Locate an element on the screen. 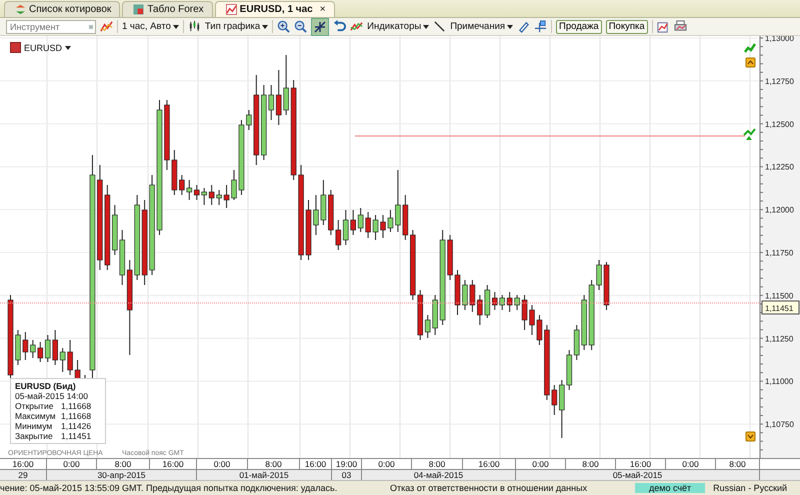 Image resolution: width=800 pixels, height=495 pixels. indicators-dropdown: Индикаторы is located at coordinates (394, 26).